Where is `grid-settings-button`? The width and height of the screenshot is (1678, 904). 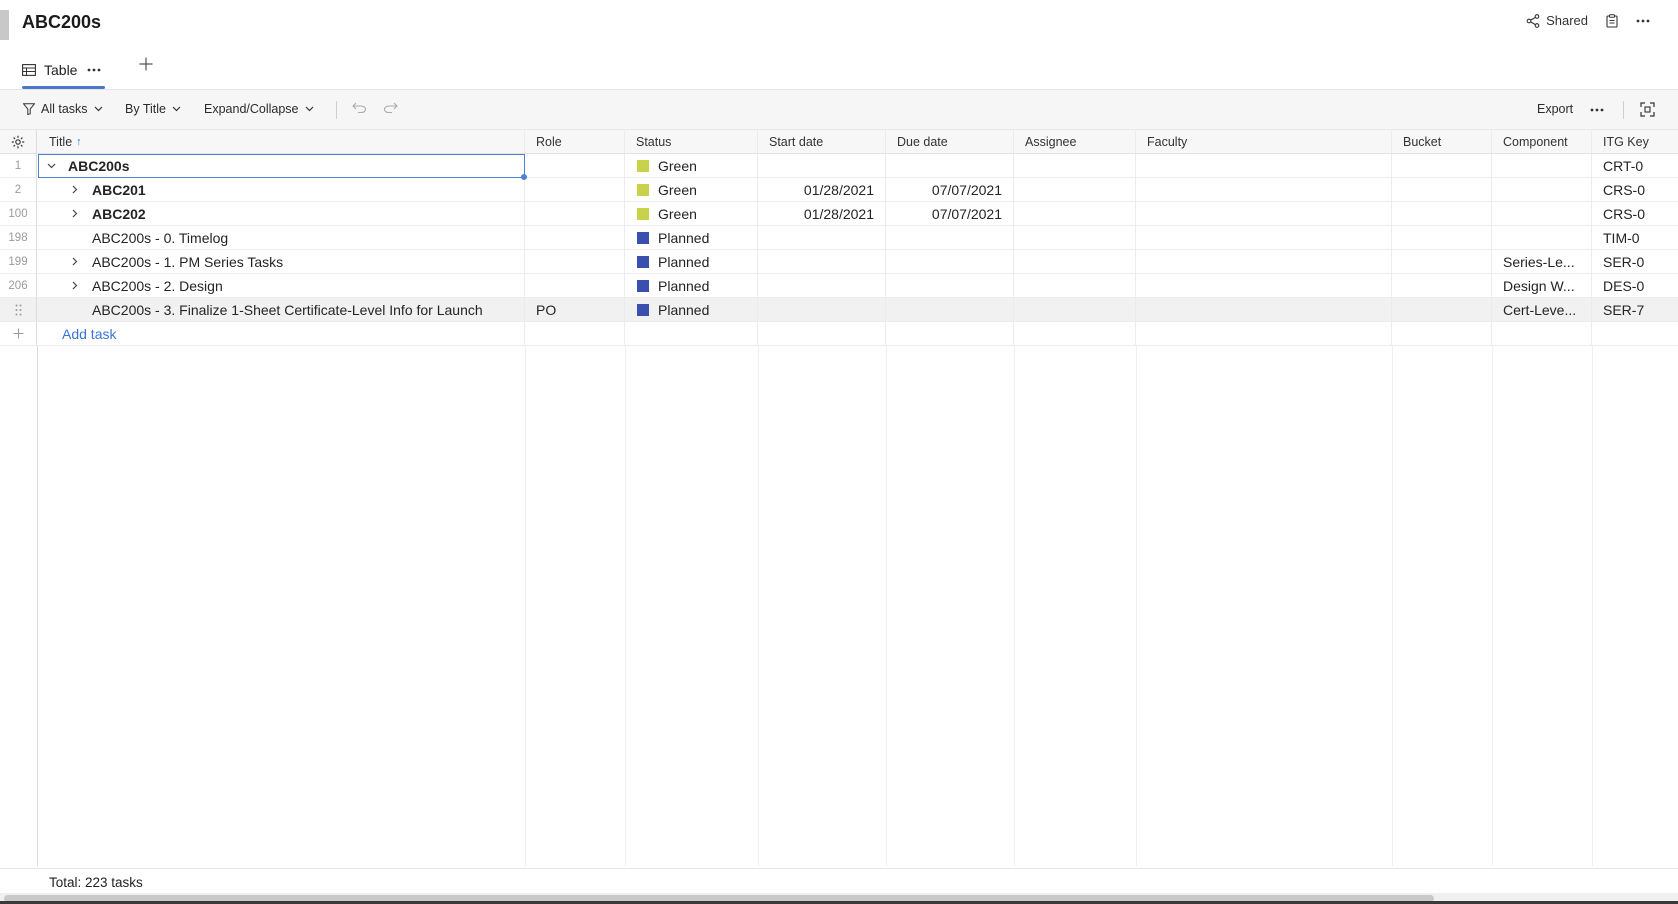
grid-settings-button is located at coordinates (18, 141).